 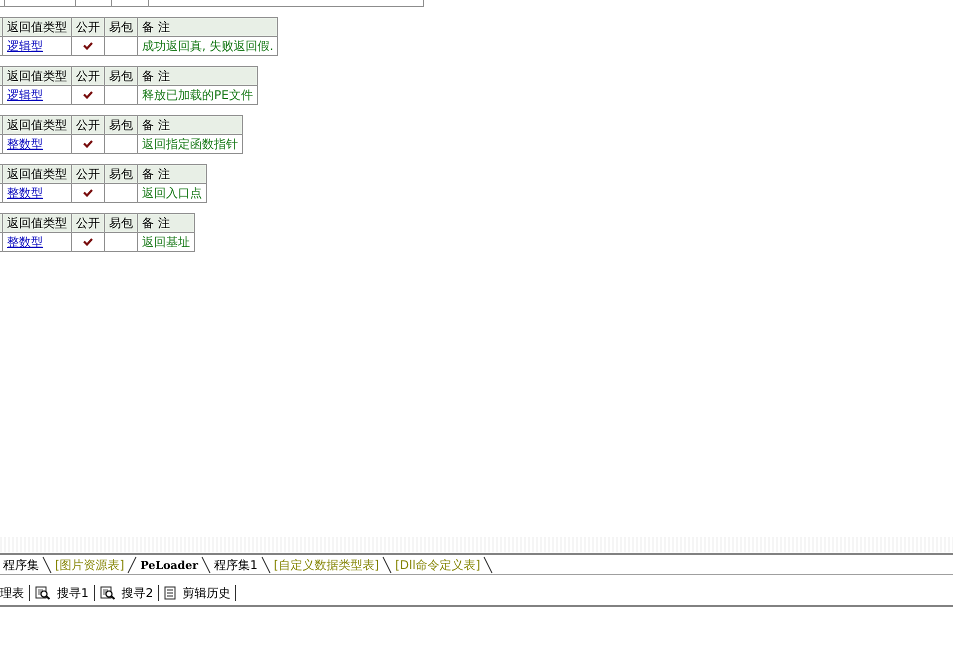 What do you see at coordinates (90, 565) in the screenshot?
I see `tab: [图片资源表]` at bounding box center [90, 565].